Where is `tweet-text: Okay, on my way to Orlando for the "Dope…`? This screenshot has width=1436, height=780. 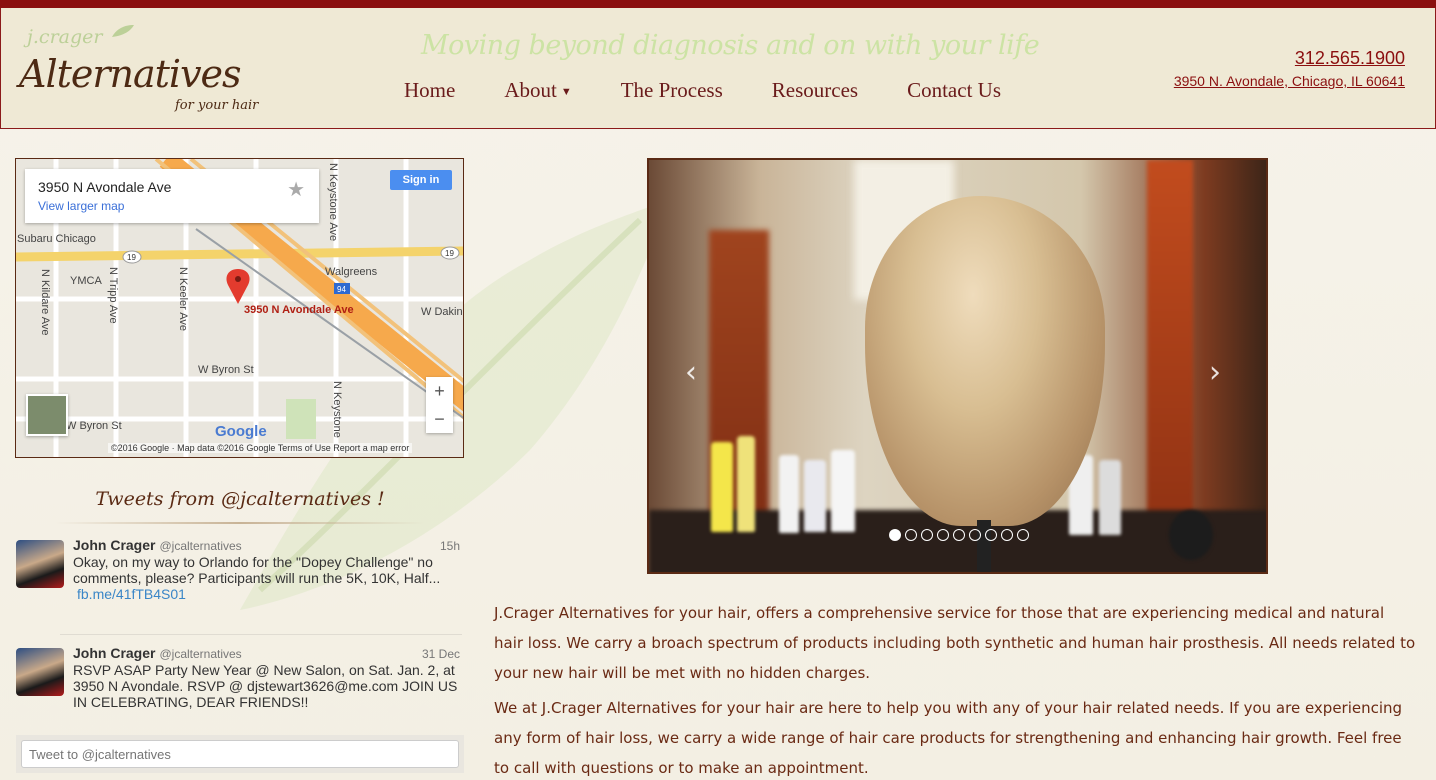
tweet-text: Okay, on my way to Orlando for the "Dope… is located at coordinates (257, 570).